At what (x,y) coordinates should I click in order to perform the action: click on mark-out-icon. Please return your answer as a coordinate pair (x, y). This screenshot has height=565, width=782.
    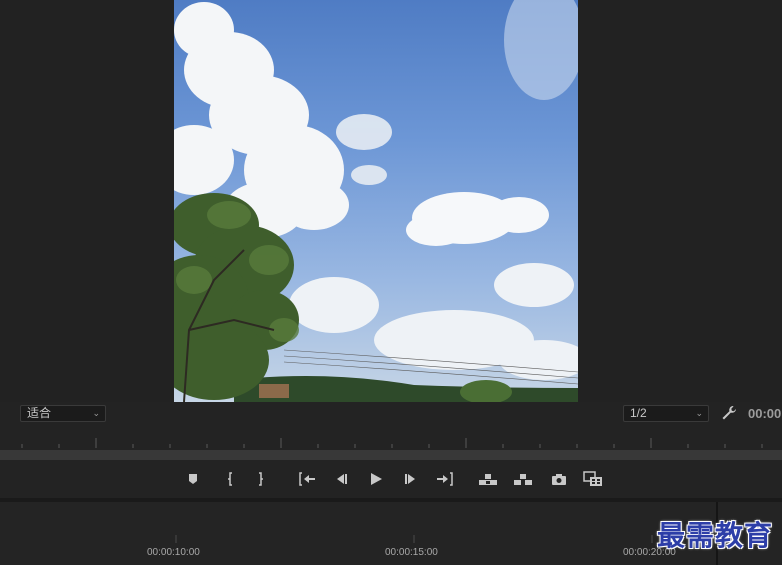
    Looking at the image, I should click on (261, 479).